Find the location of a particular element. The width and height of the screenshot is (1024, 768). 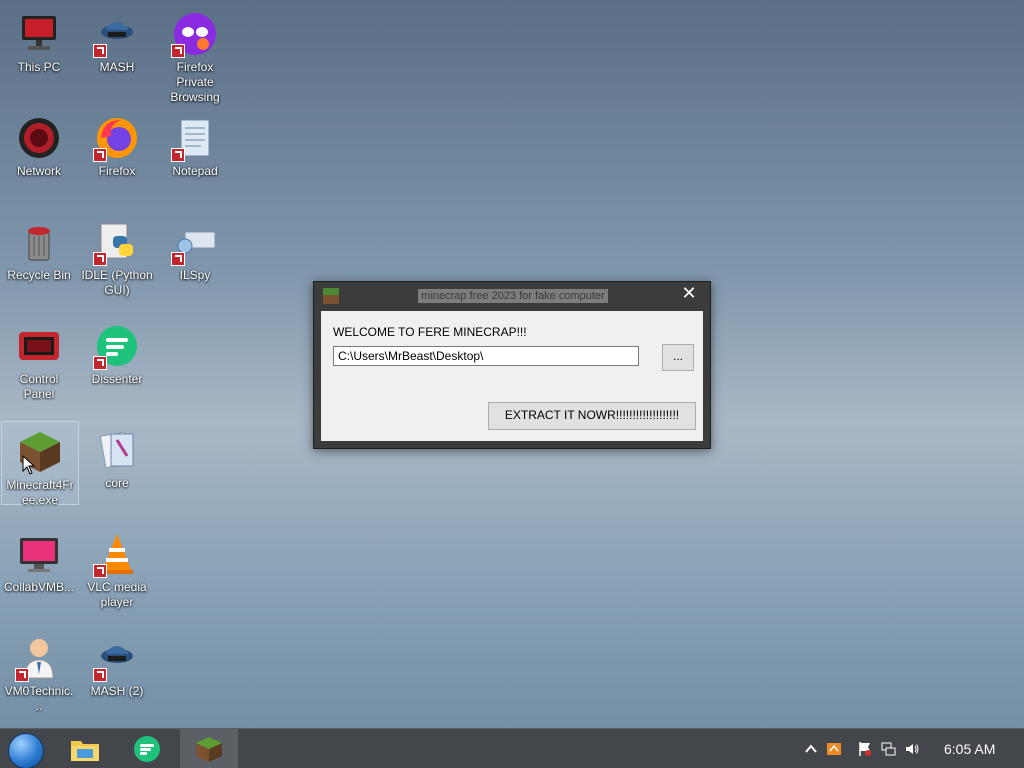

folder-icon is located at coordinates (85, 749).